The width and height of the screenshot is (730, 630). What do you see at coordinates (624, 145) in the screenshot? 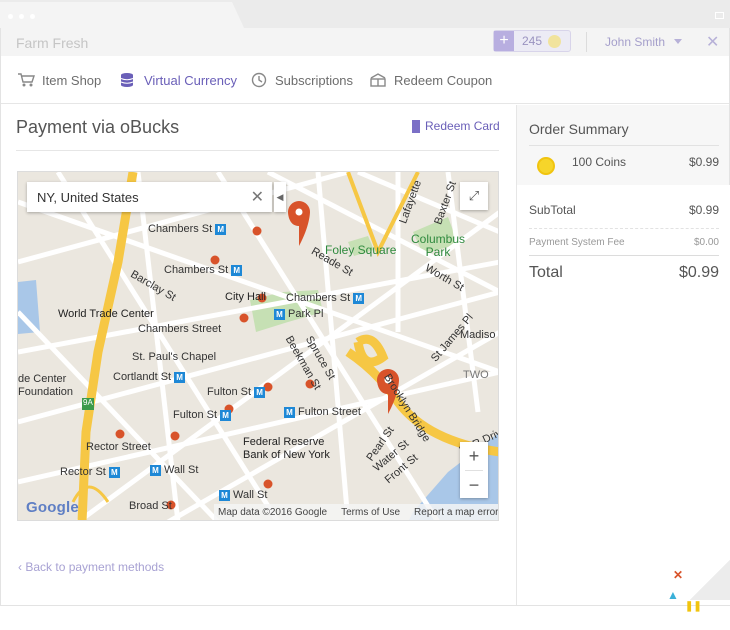
I see `summary-divider` at bounding box center [624, 145].